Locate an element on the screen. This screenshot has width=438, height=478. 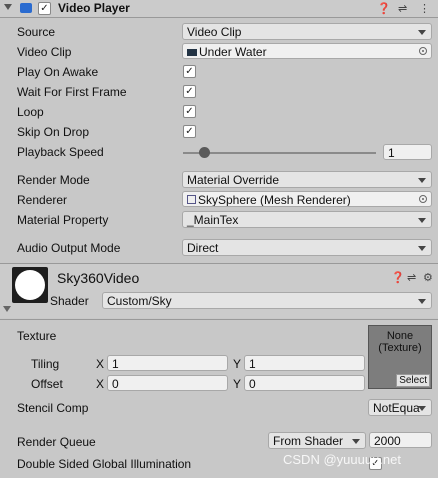
offset-x-input: 0 is located at coordinates (167, 383).